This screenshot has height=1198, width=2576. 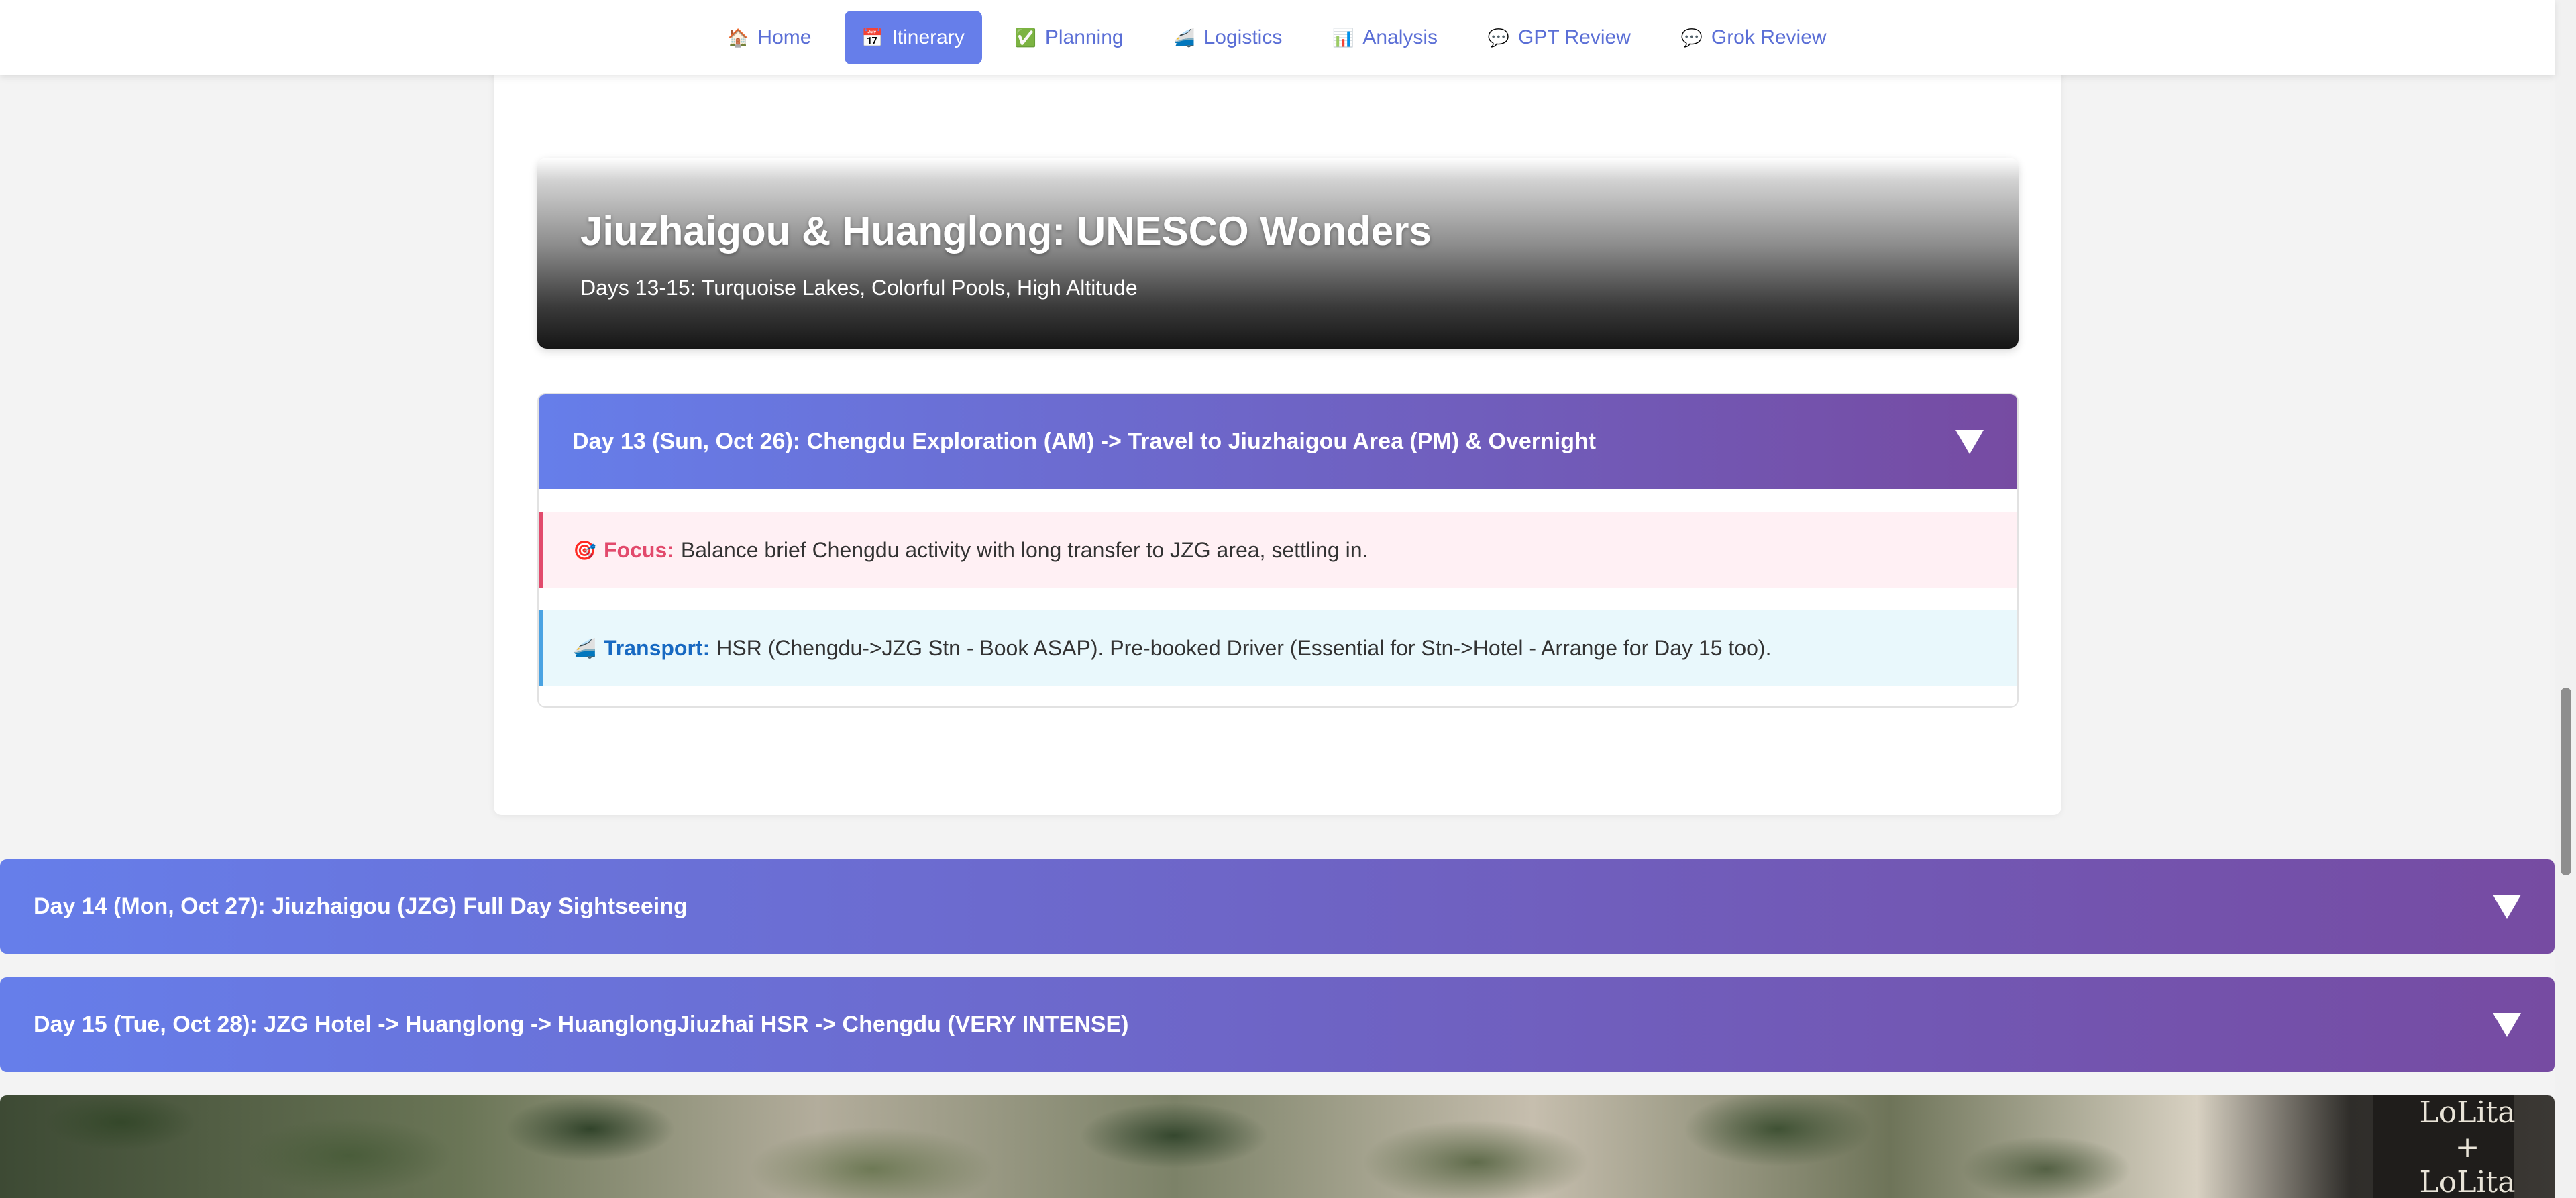 What do you see at coordinates (639, 549) in the screenshot?
I see `focus-label: Focus:` at bounding box center [639, 549].